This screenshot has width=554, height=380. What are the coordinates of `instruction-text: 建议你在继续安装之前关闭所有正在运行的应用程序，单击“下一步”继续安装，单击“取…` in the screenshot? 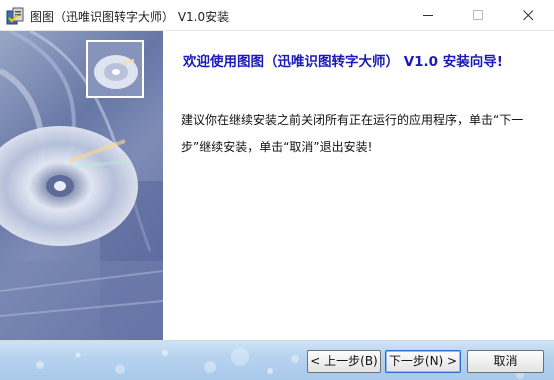 It's located at (352, 133).